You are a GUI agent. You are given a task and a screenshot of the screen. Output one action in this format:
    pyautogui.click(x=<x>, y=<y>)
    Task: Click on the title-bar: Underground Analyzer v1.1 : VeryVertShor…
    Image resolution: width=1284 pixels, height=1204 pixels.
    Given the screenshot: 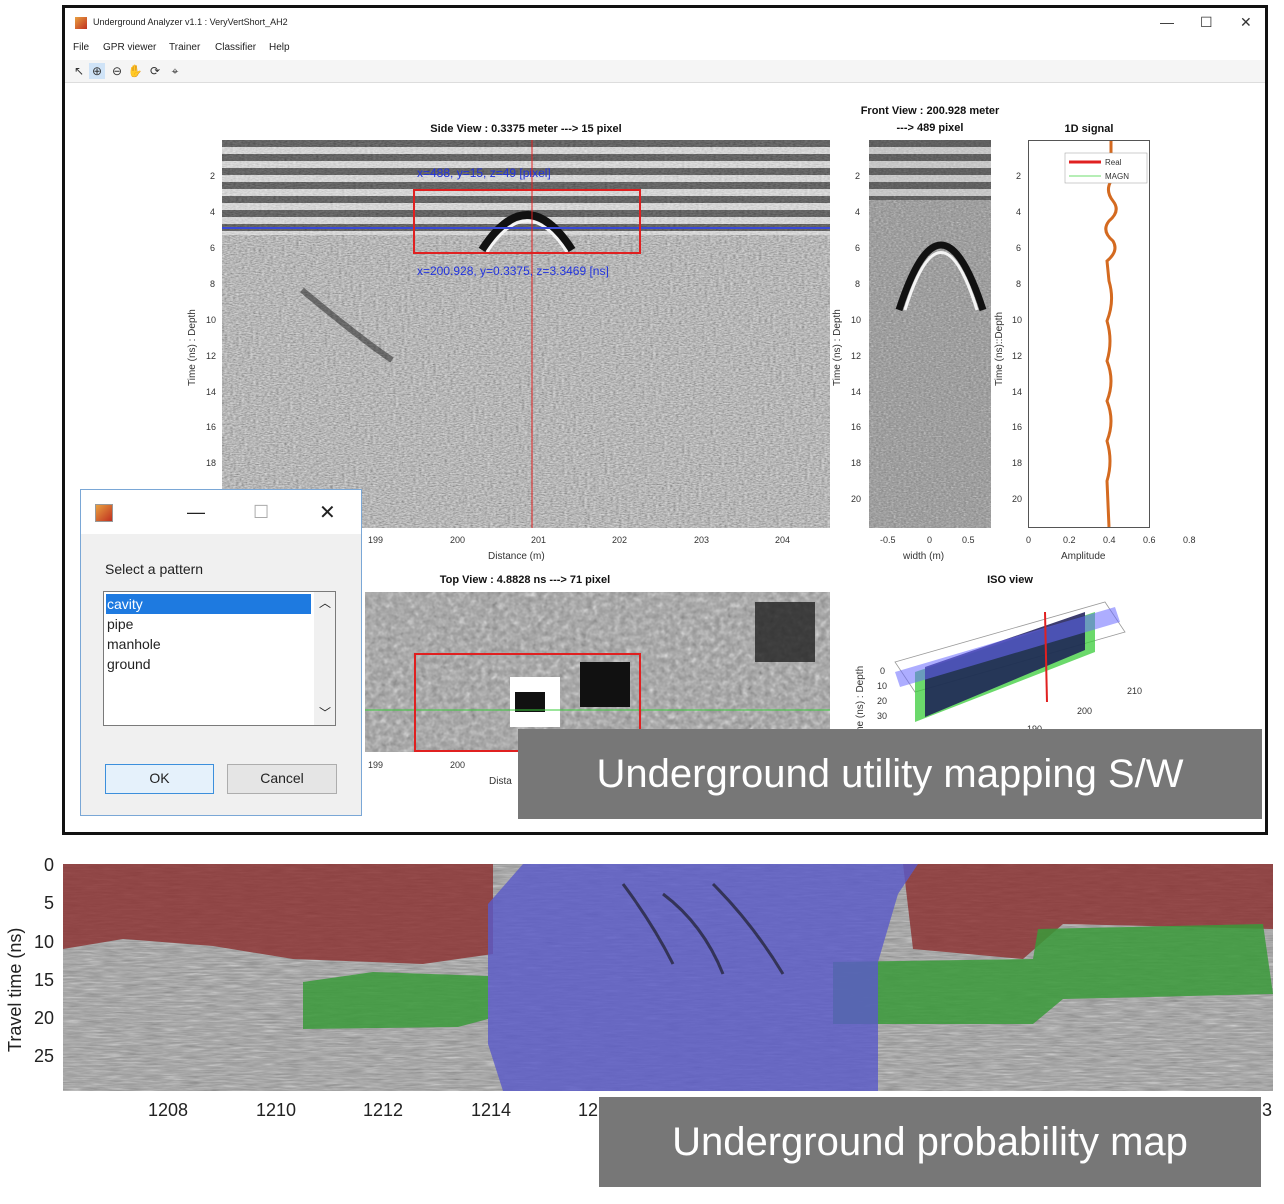 What is the action you would take?
    pyautogui.click(x=665, y=23)
    